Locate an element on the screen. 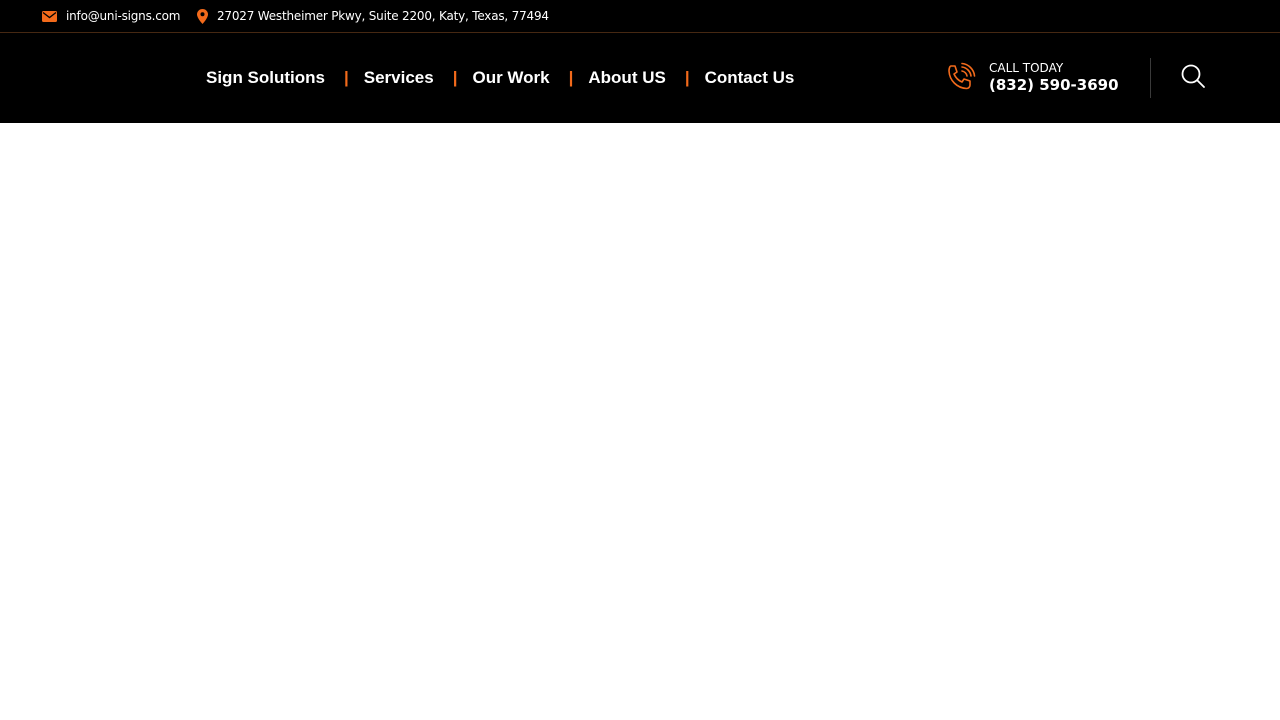 The height and width of the screenshot is (720, 1280). envelope-icon is located at coordinates (49, 16).